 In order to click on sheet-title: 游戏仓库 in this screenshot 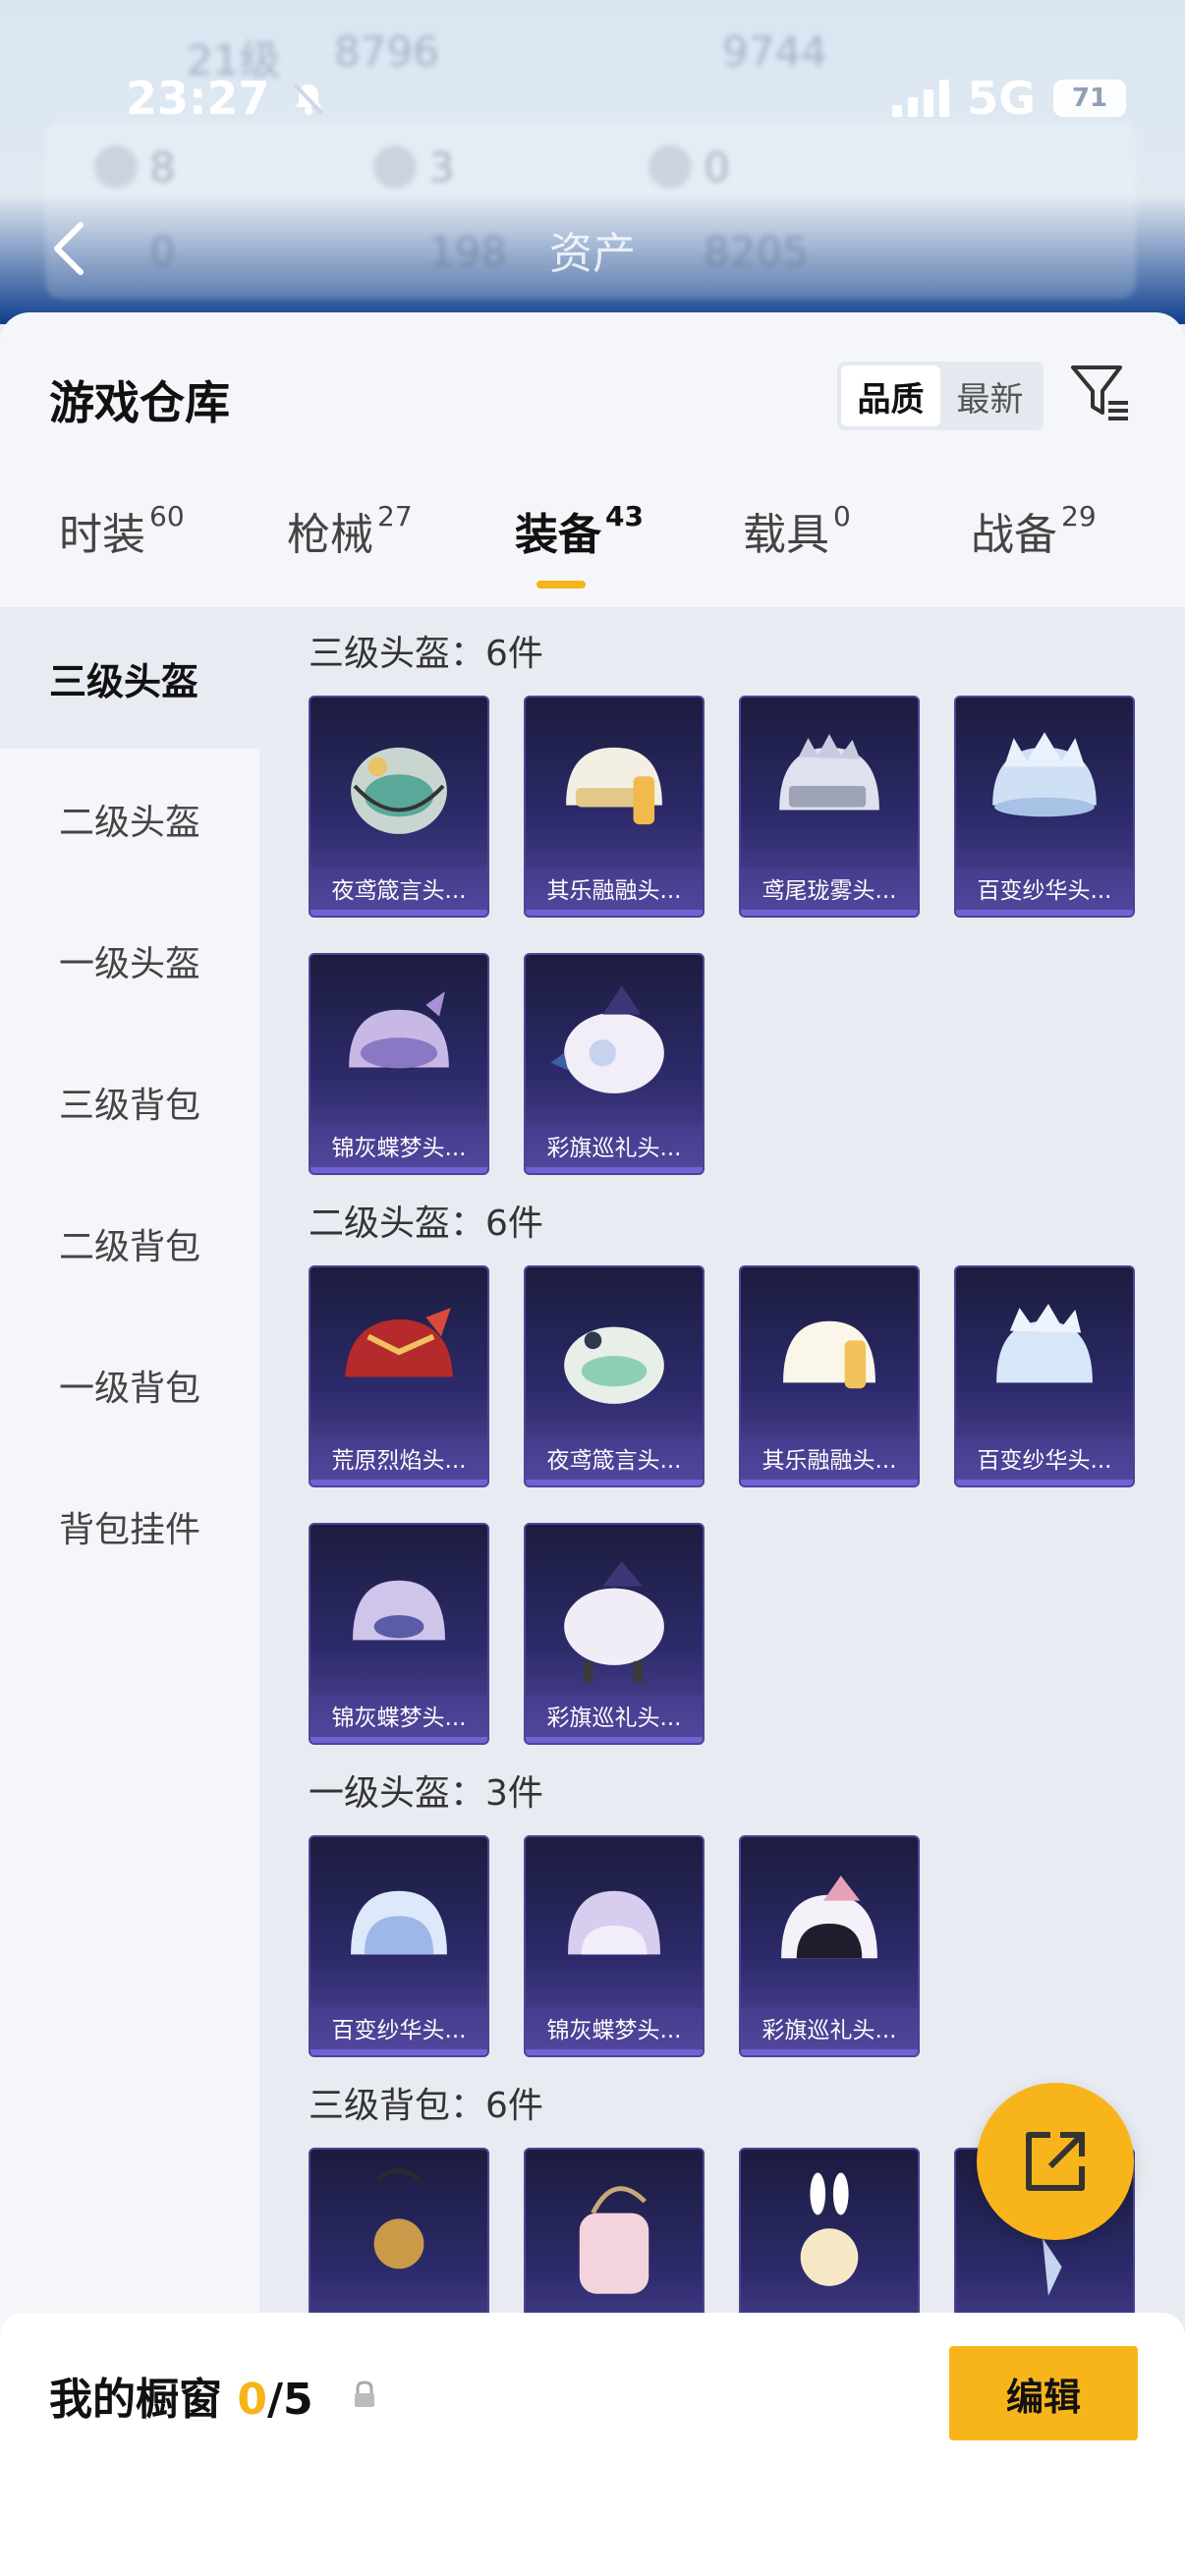, I will do `click(139, 402)`.